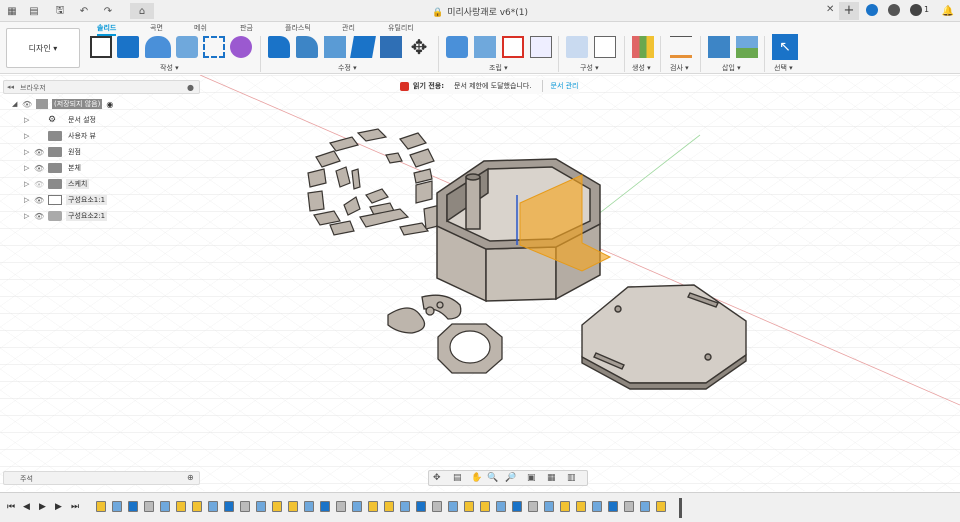 The image size is (960, 522). What do you see at coordinates (437, 478) in the screenshot?
I see `orbit-icon: ✥` at bounding box center [437, 478].